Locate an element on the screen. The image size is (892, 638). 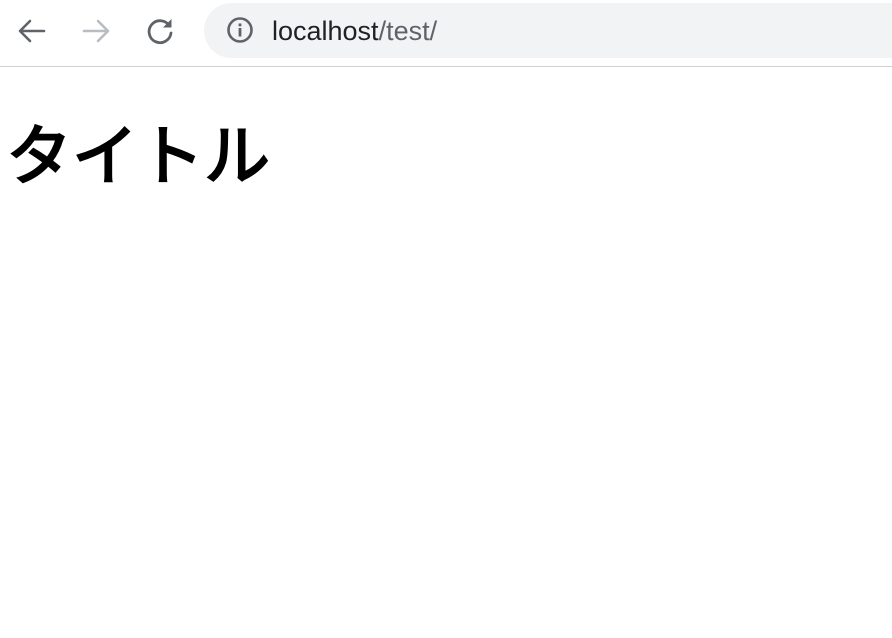
info-circle-icon is located at coordinates (240, 30).